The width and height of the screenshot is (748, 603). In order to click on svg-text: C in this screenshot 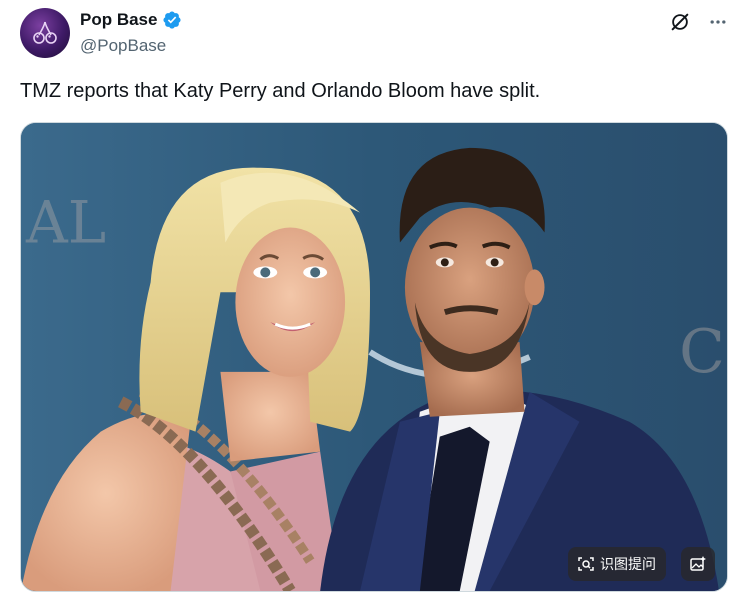, I will do `click(702, 352)`.